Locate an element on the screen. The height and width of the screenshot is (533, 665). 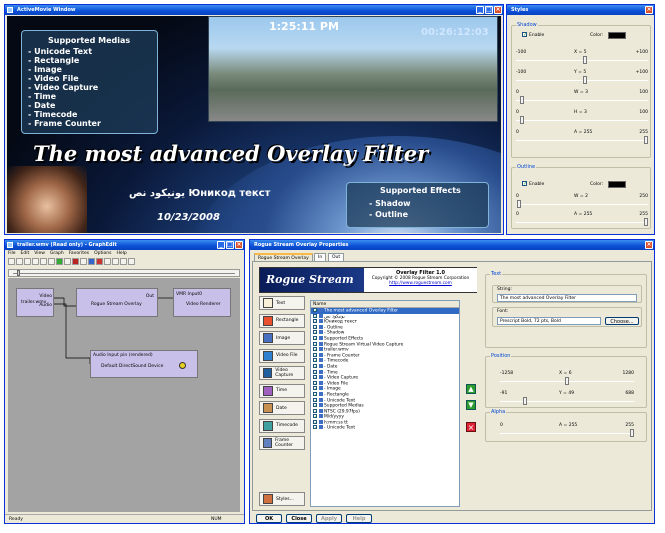
record-icon is located at coordinates (99, 261).